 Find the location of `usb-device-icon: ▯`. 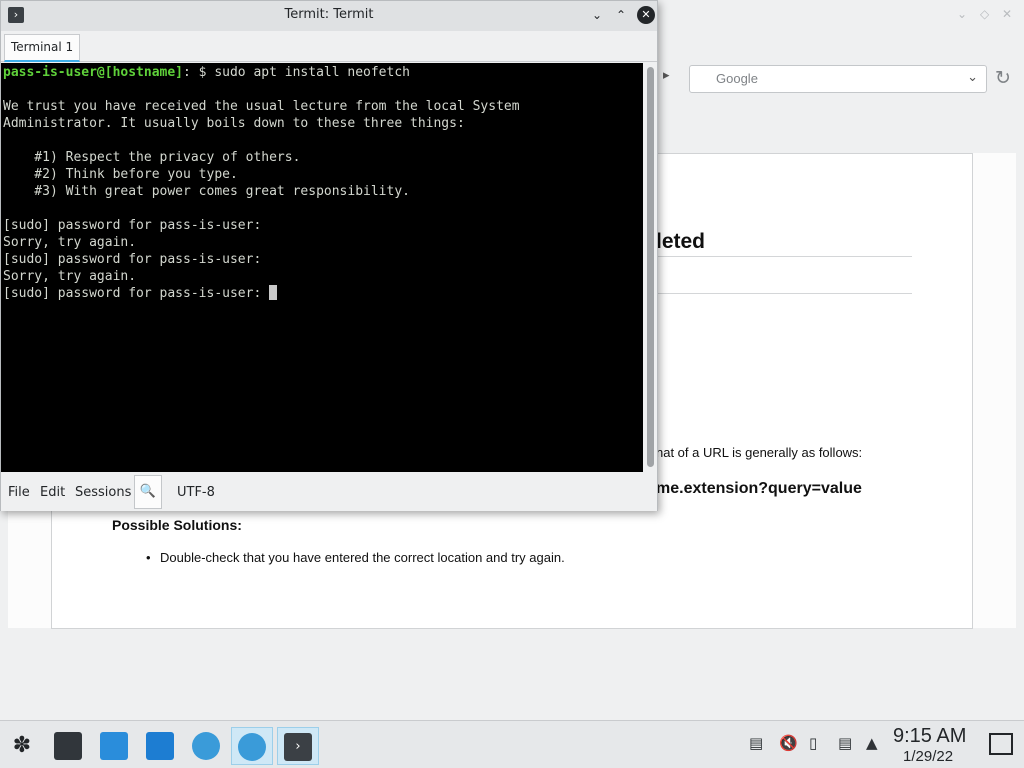

usb-device-icon: ▯ is located at coordinates (813, 743).